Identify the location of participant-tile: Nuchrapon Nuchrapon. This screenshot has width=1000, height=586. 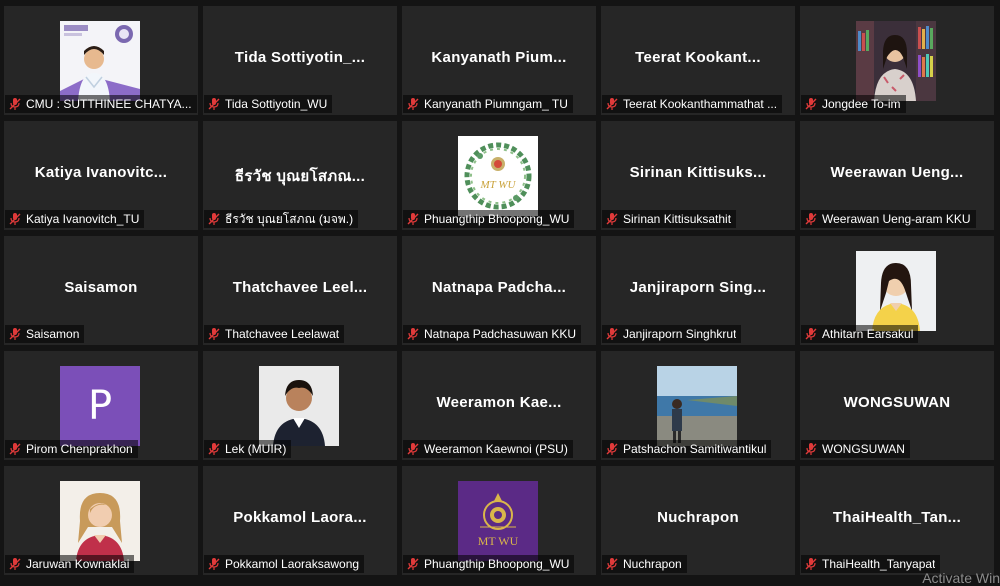
(698, 520).